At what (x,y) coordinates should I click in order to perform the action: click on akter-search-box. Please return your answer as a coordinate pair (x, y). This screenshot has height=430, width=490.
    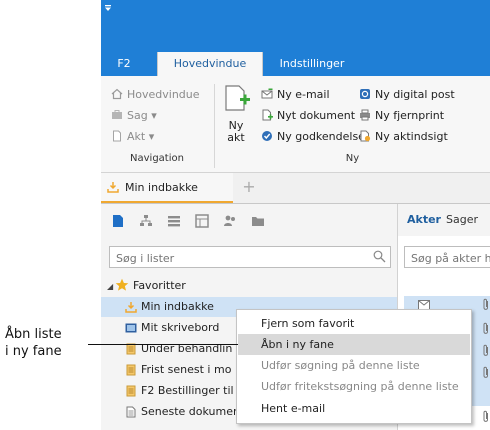
    Looking at the image, I should click on (447, 257).